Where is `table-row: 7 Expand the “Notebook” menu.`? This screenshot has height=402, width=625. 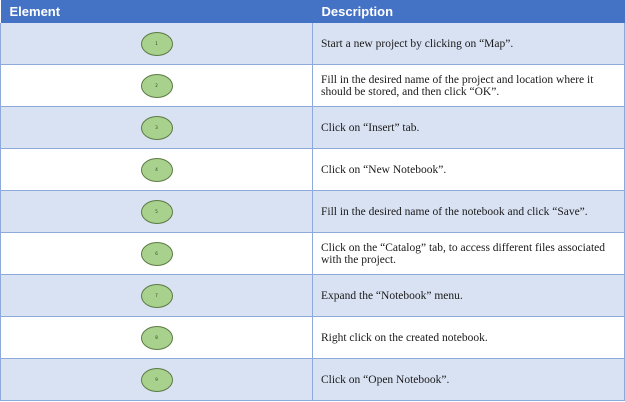 table-row: 7 Expand the “Notebook” menu. is located at coordinates (312, 295).